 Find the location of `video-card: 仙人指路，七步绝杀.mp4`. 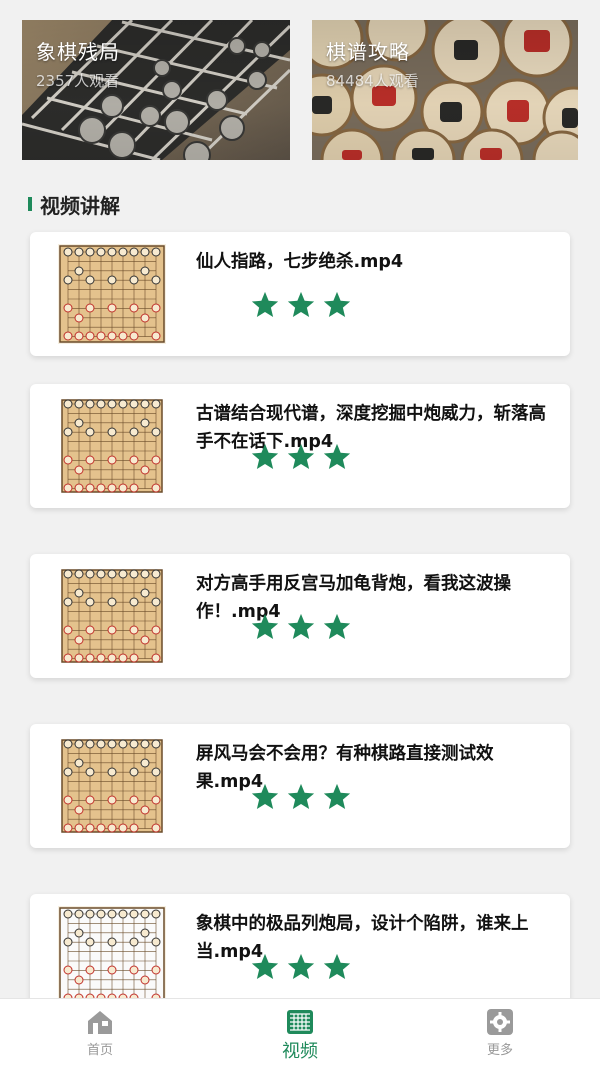

video-card: 仙人指路，七步绝杀.mp4 is located at coordinates (300, 294).